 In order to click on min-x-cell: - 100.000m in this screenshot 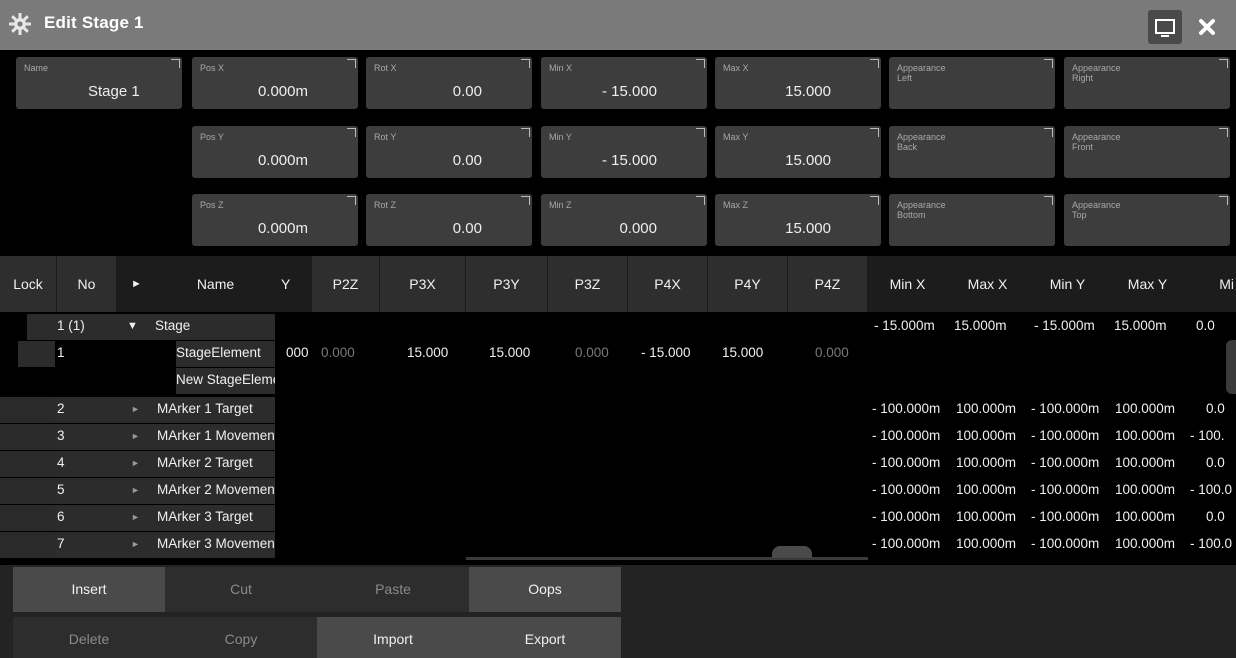, I will do `click(906, 408)`.